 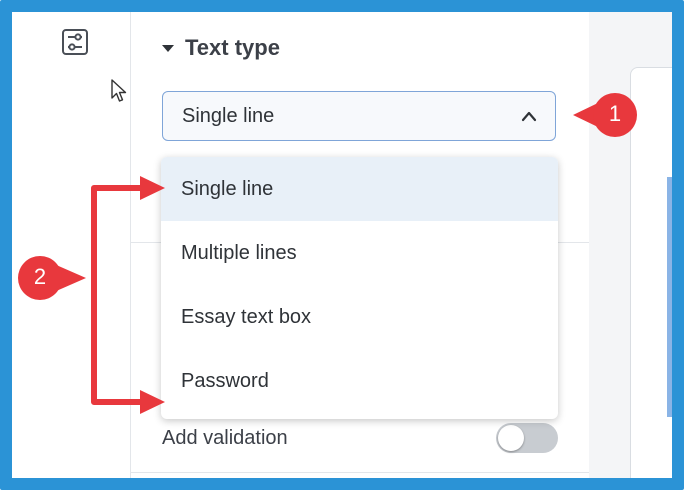 What do you see at coordinates (359, 317) in the screenshot?
I see `option-essay-text-box: Essay text box` at bounding box center [359, 317].